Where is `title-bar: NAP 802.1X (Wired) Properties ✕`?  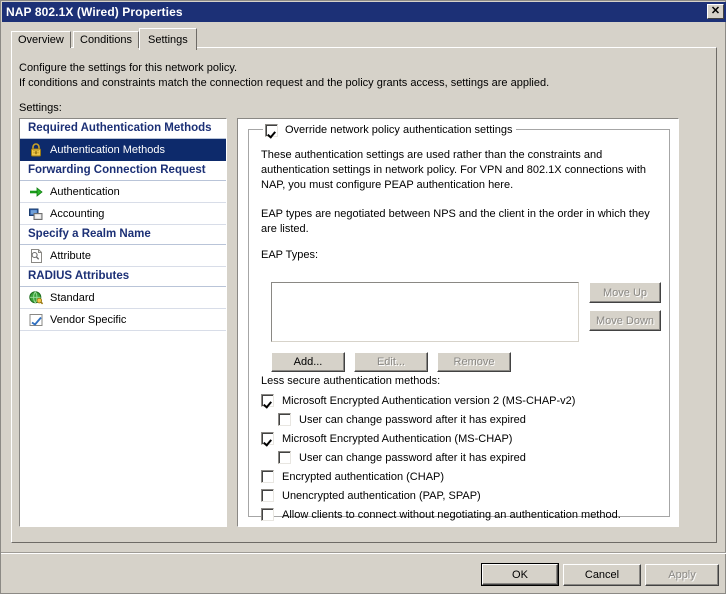
title-bar: NAP 802.1X (Wired) Properties ✕ is located at coordinates (364, 12).